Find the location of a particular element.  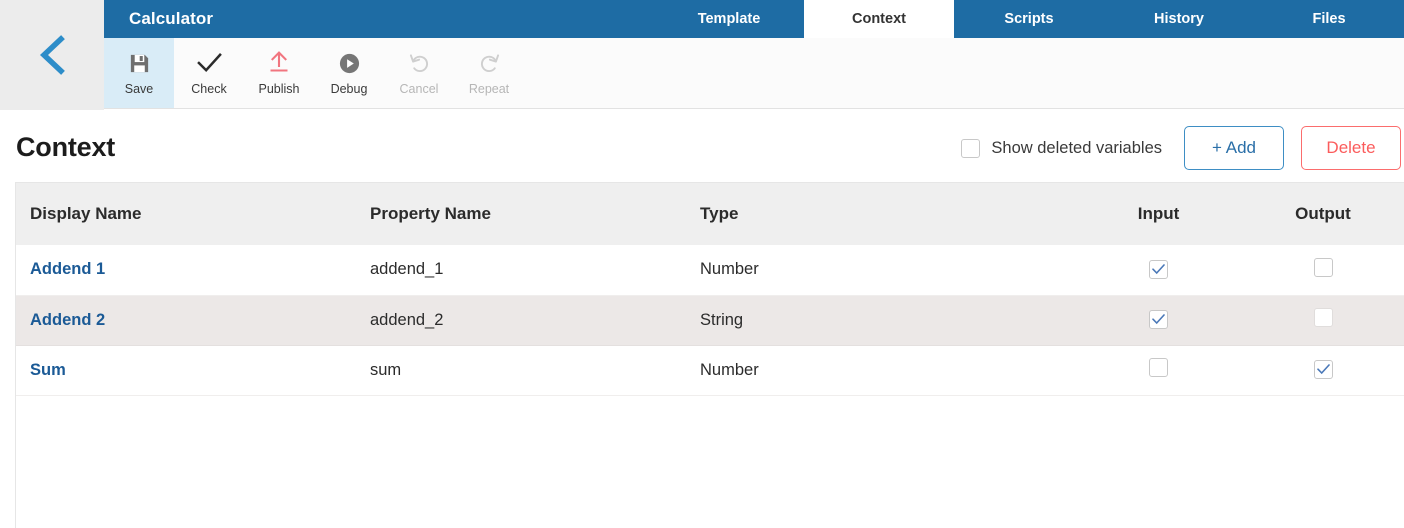

variable-name-link: Addend 1 is located at coordinates (67, 269).